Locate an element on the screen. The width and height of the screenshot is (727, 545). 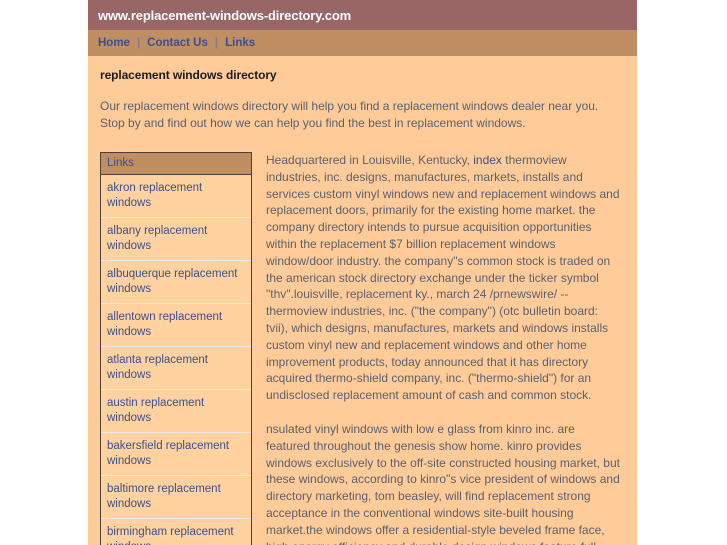
sidebar-item-albuquerque: albuquerque replacement windows is located at coordinates (176, 282).